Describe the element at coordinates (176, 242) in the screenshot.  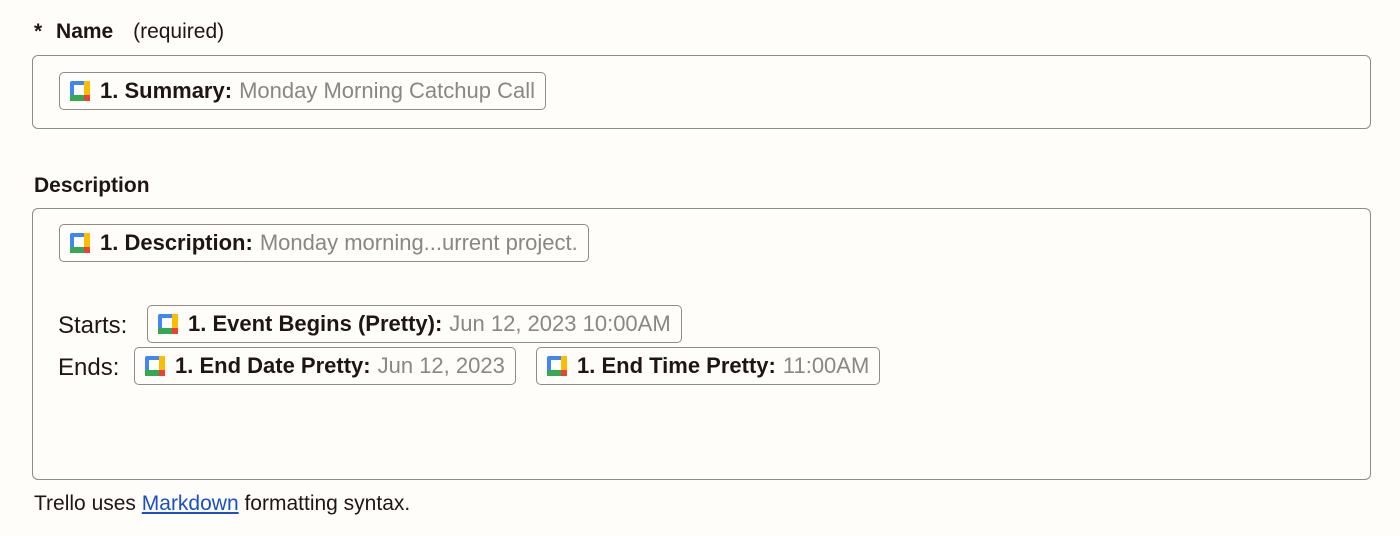
I see `pill-key: 1. Description:` at that location.